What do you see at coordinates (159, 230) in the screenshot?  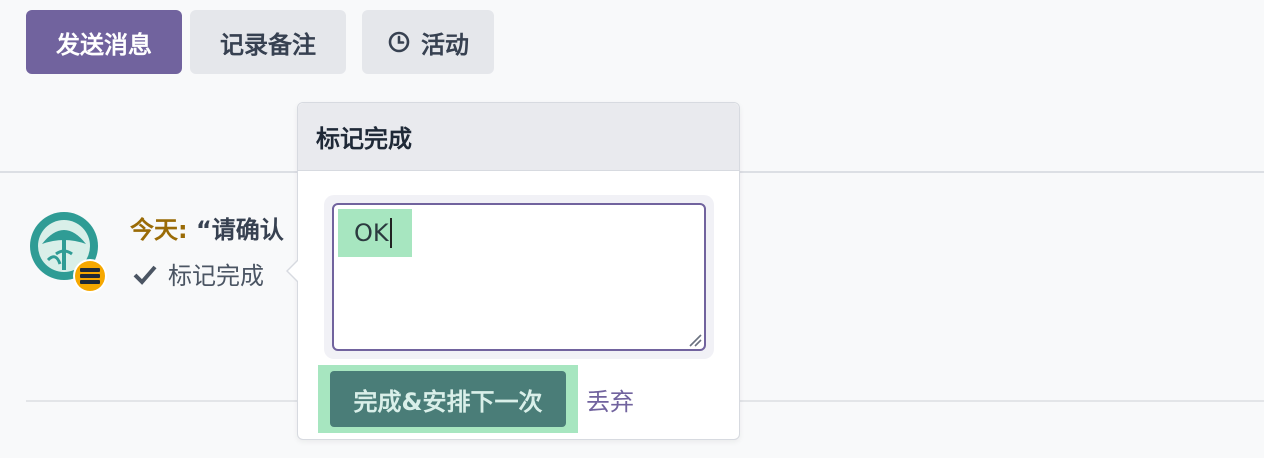 I see `activity-date: 今天:` at bounding box center [159, 230].